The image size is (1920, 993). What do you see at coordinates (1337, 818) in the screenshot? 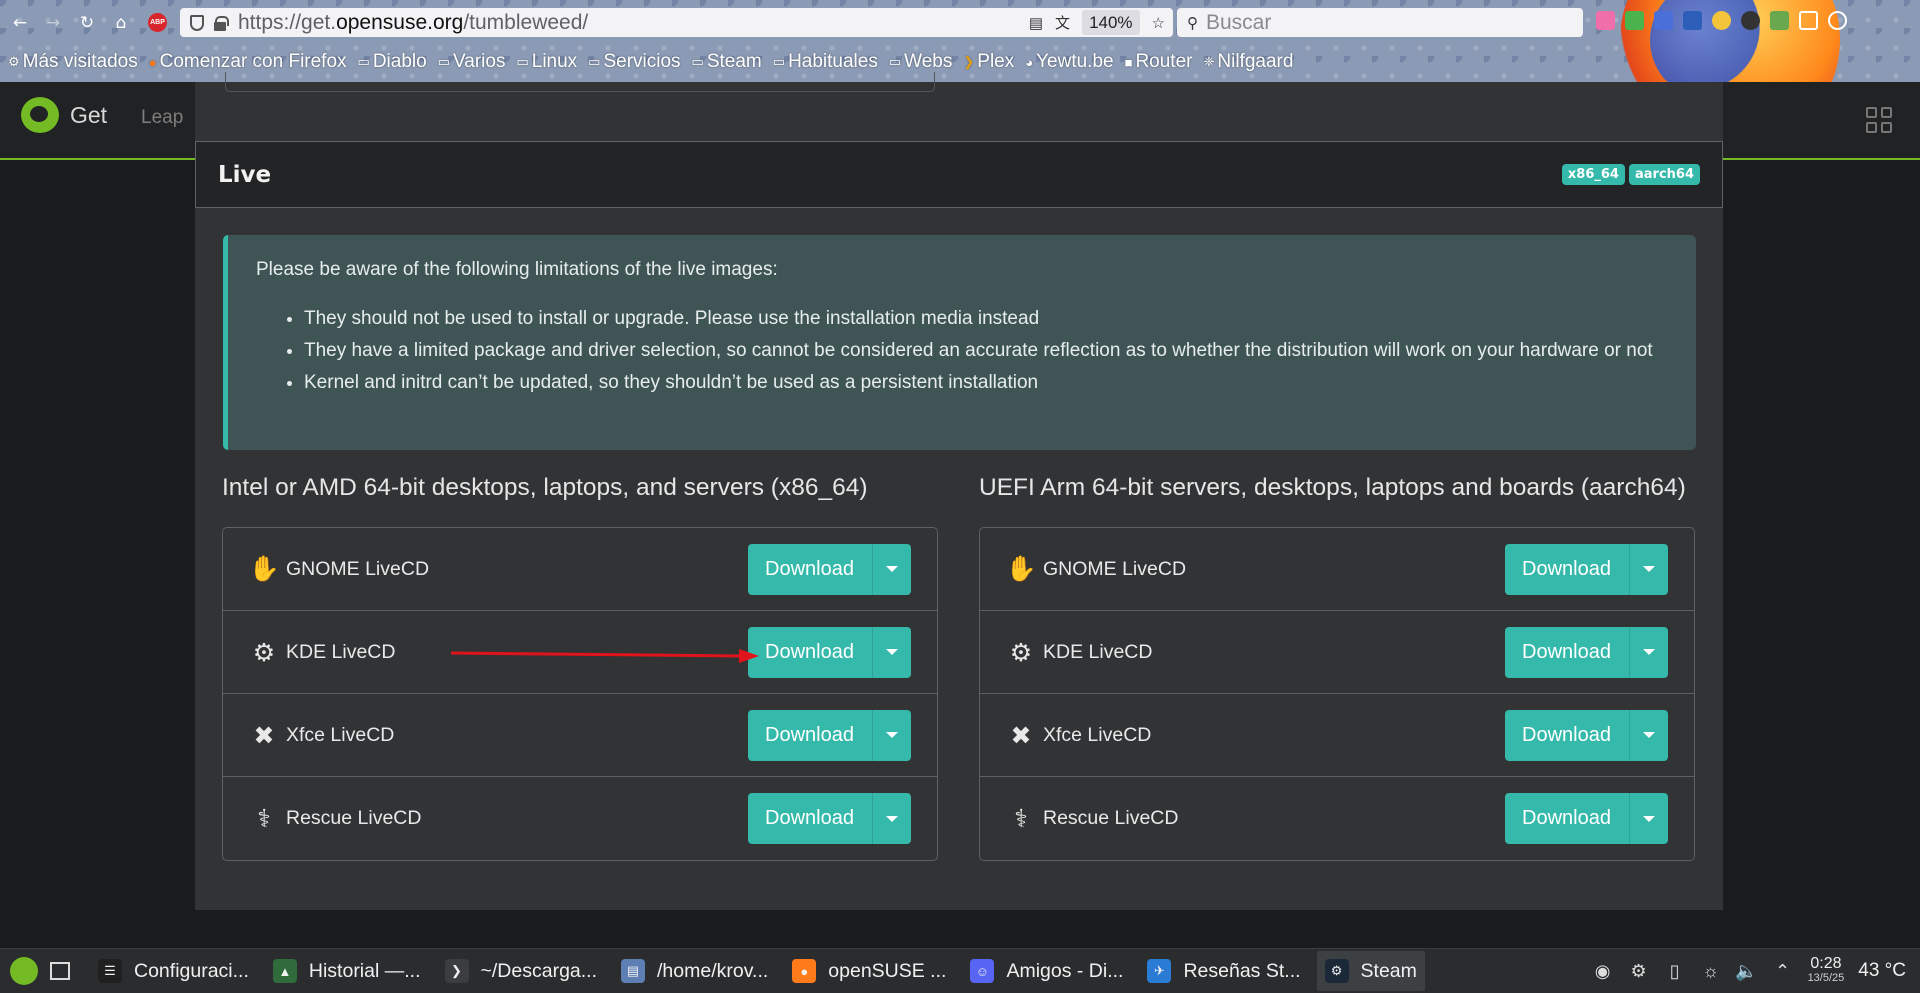
I see `download-row-aarch64-rescue-livecd: ⚕ Rescue LiveCD Download` at bounding box center [1337, 818].